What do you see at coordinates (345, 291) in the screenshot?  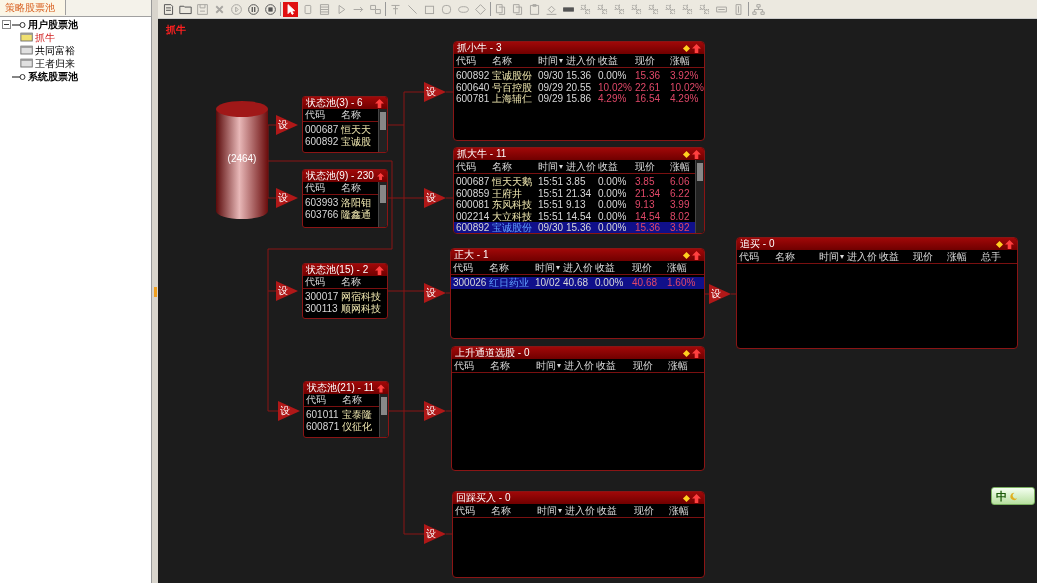 I see `pool-node: 状态池(15) - 2 代码 名称 300017 网宿科技 300113 顺网科技` at bounding box center [345, 291].